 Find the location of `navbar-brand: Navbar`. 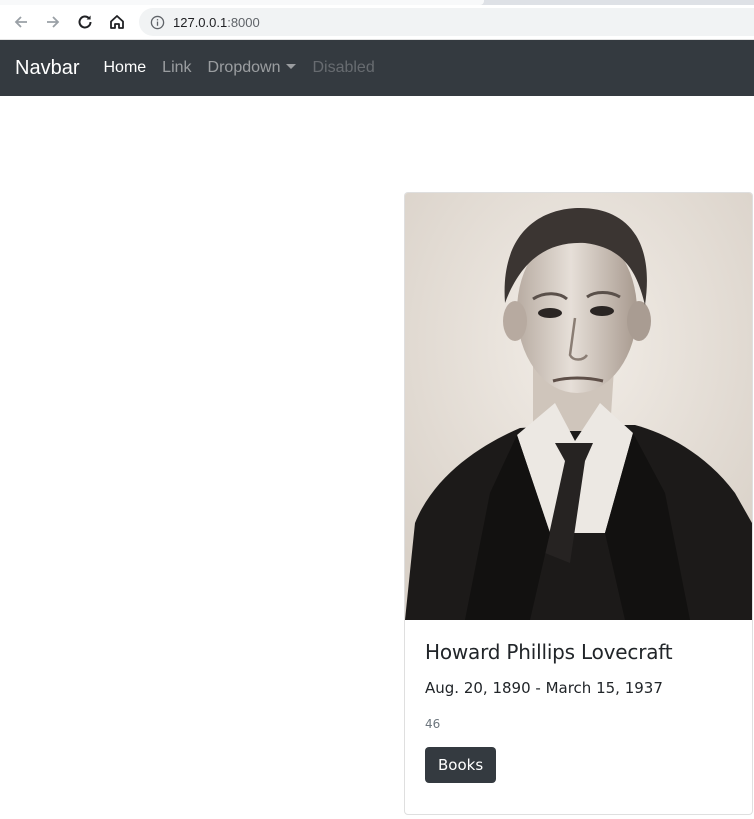

navbar-brand: Navbar is located at coordinates (47, 68).